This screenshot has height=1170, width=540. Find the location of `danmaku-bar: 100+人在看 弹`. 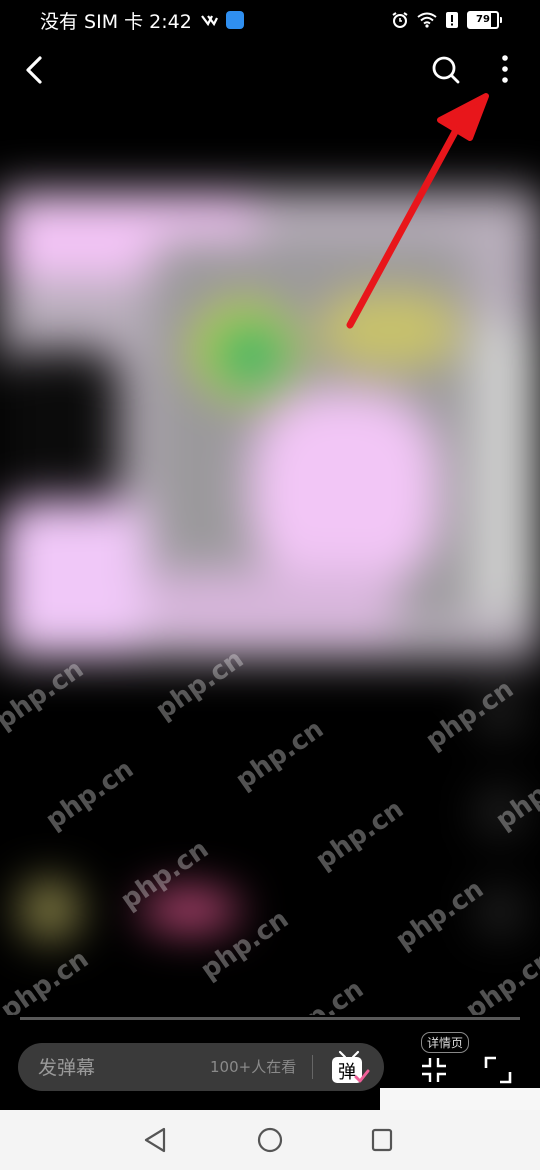

danmaku-bar: 100+人在看 弹 is located at coordinates (201, 1068).